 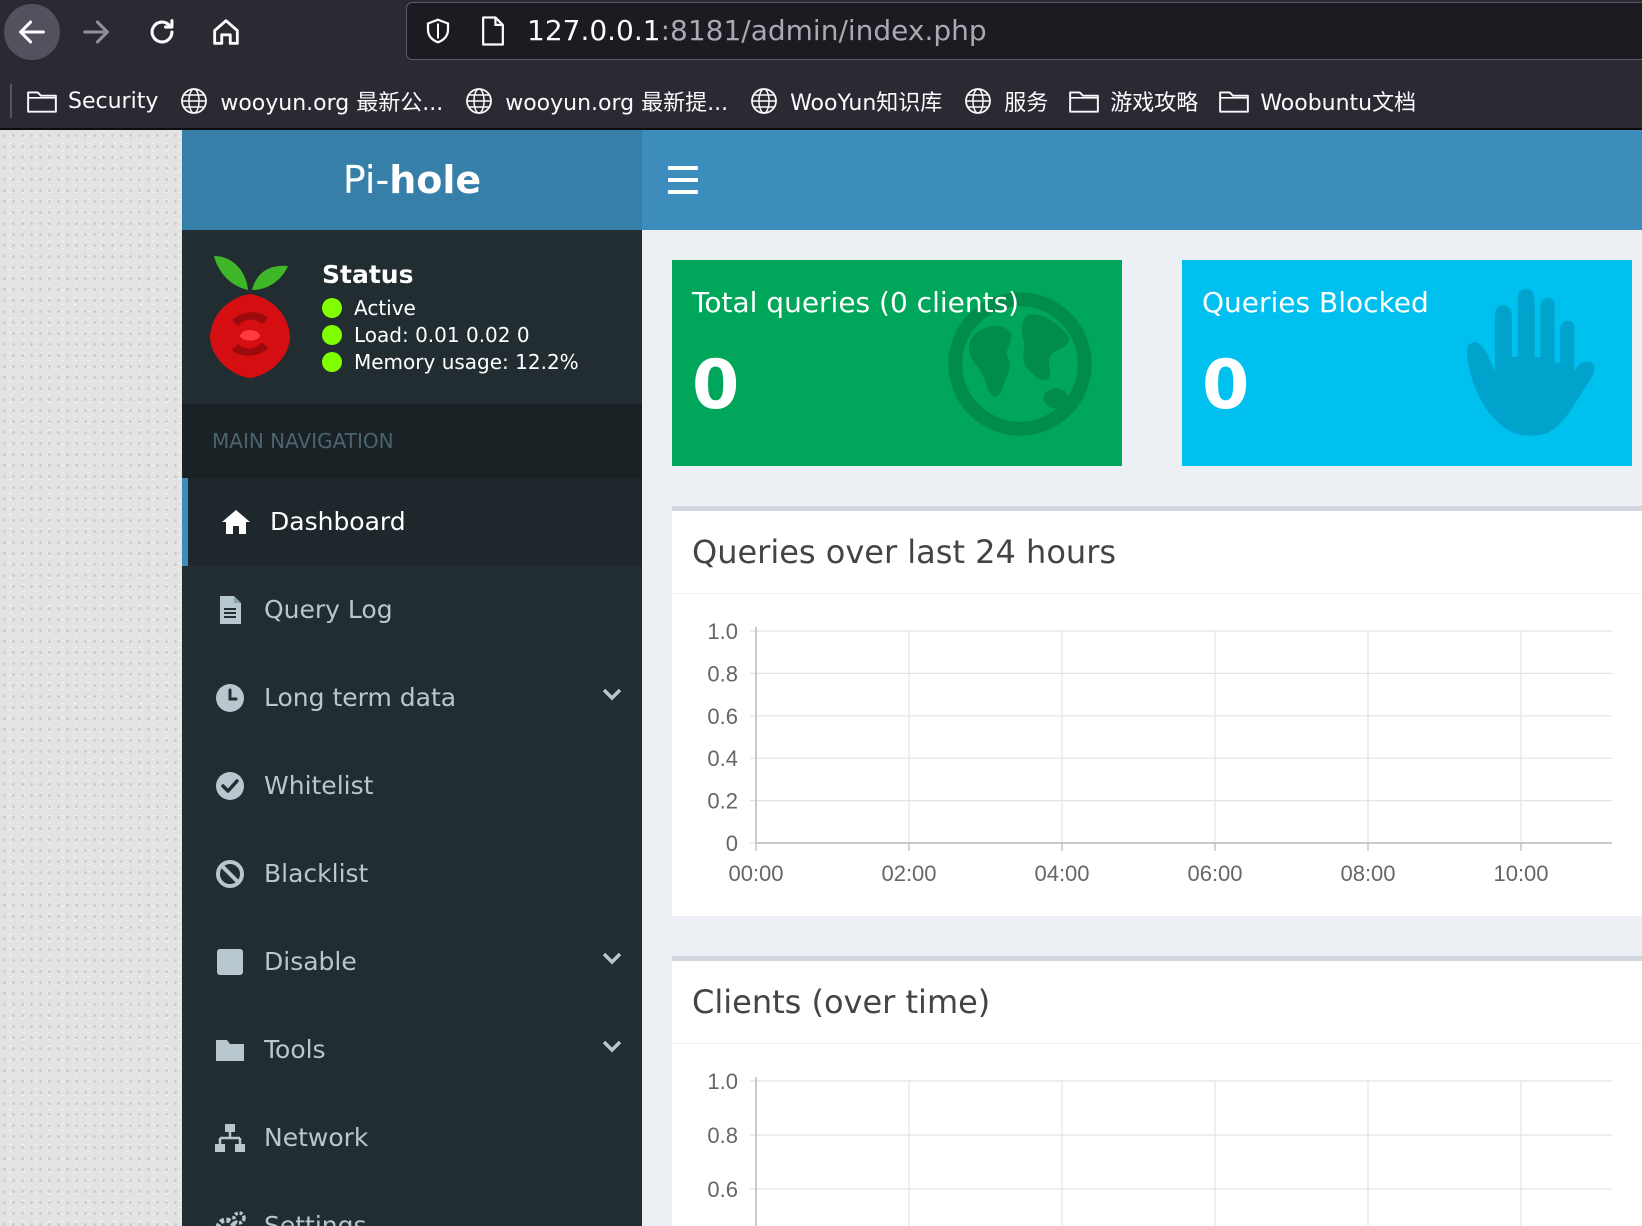 I want to click on gears-icon, so click(x=230, y=1218).